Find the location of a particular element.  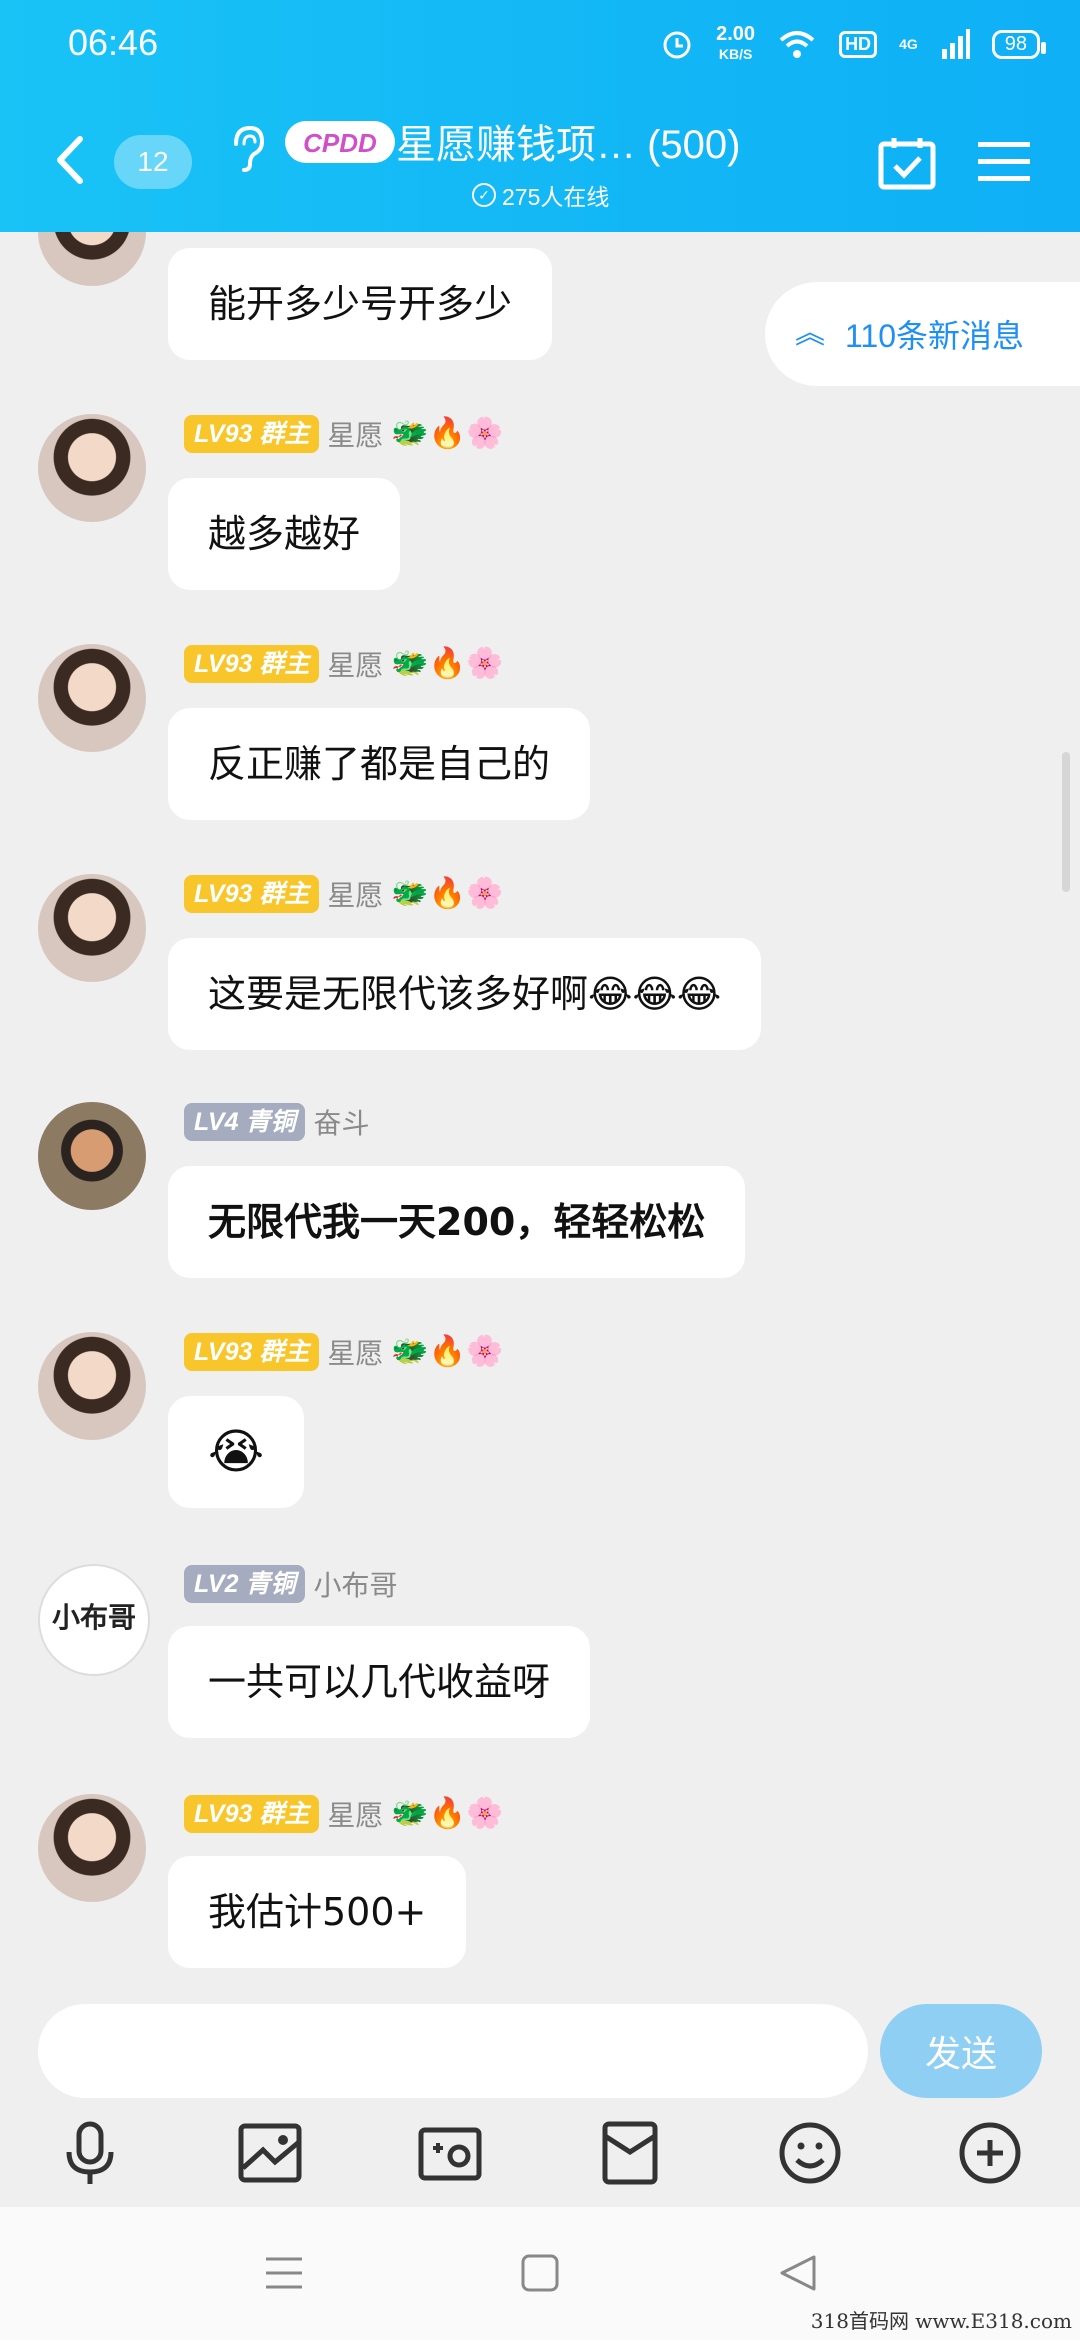

message-bubble: 越多越好 is located at coordinates (284, 534).